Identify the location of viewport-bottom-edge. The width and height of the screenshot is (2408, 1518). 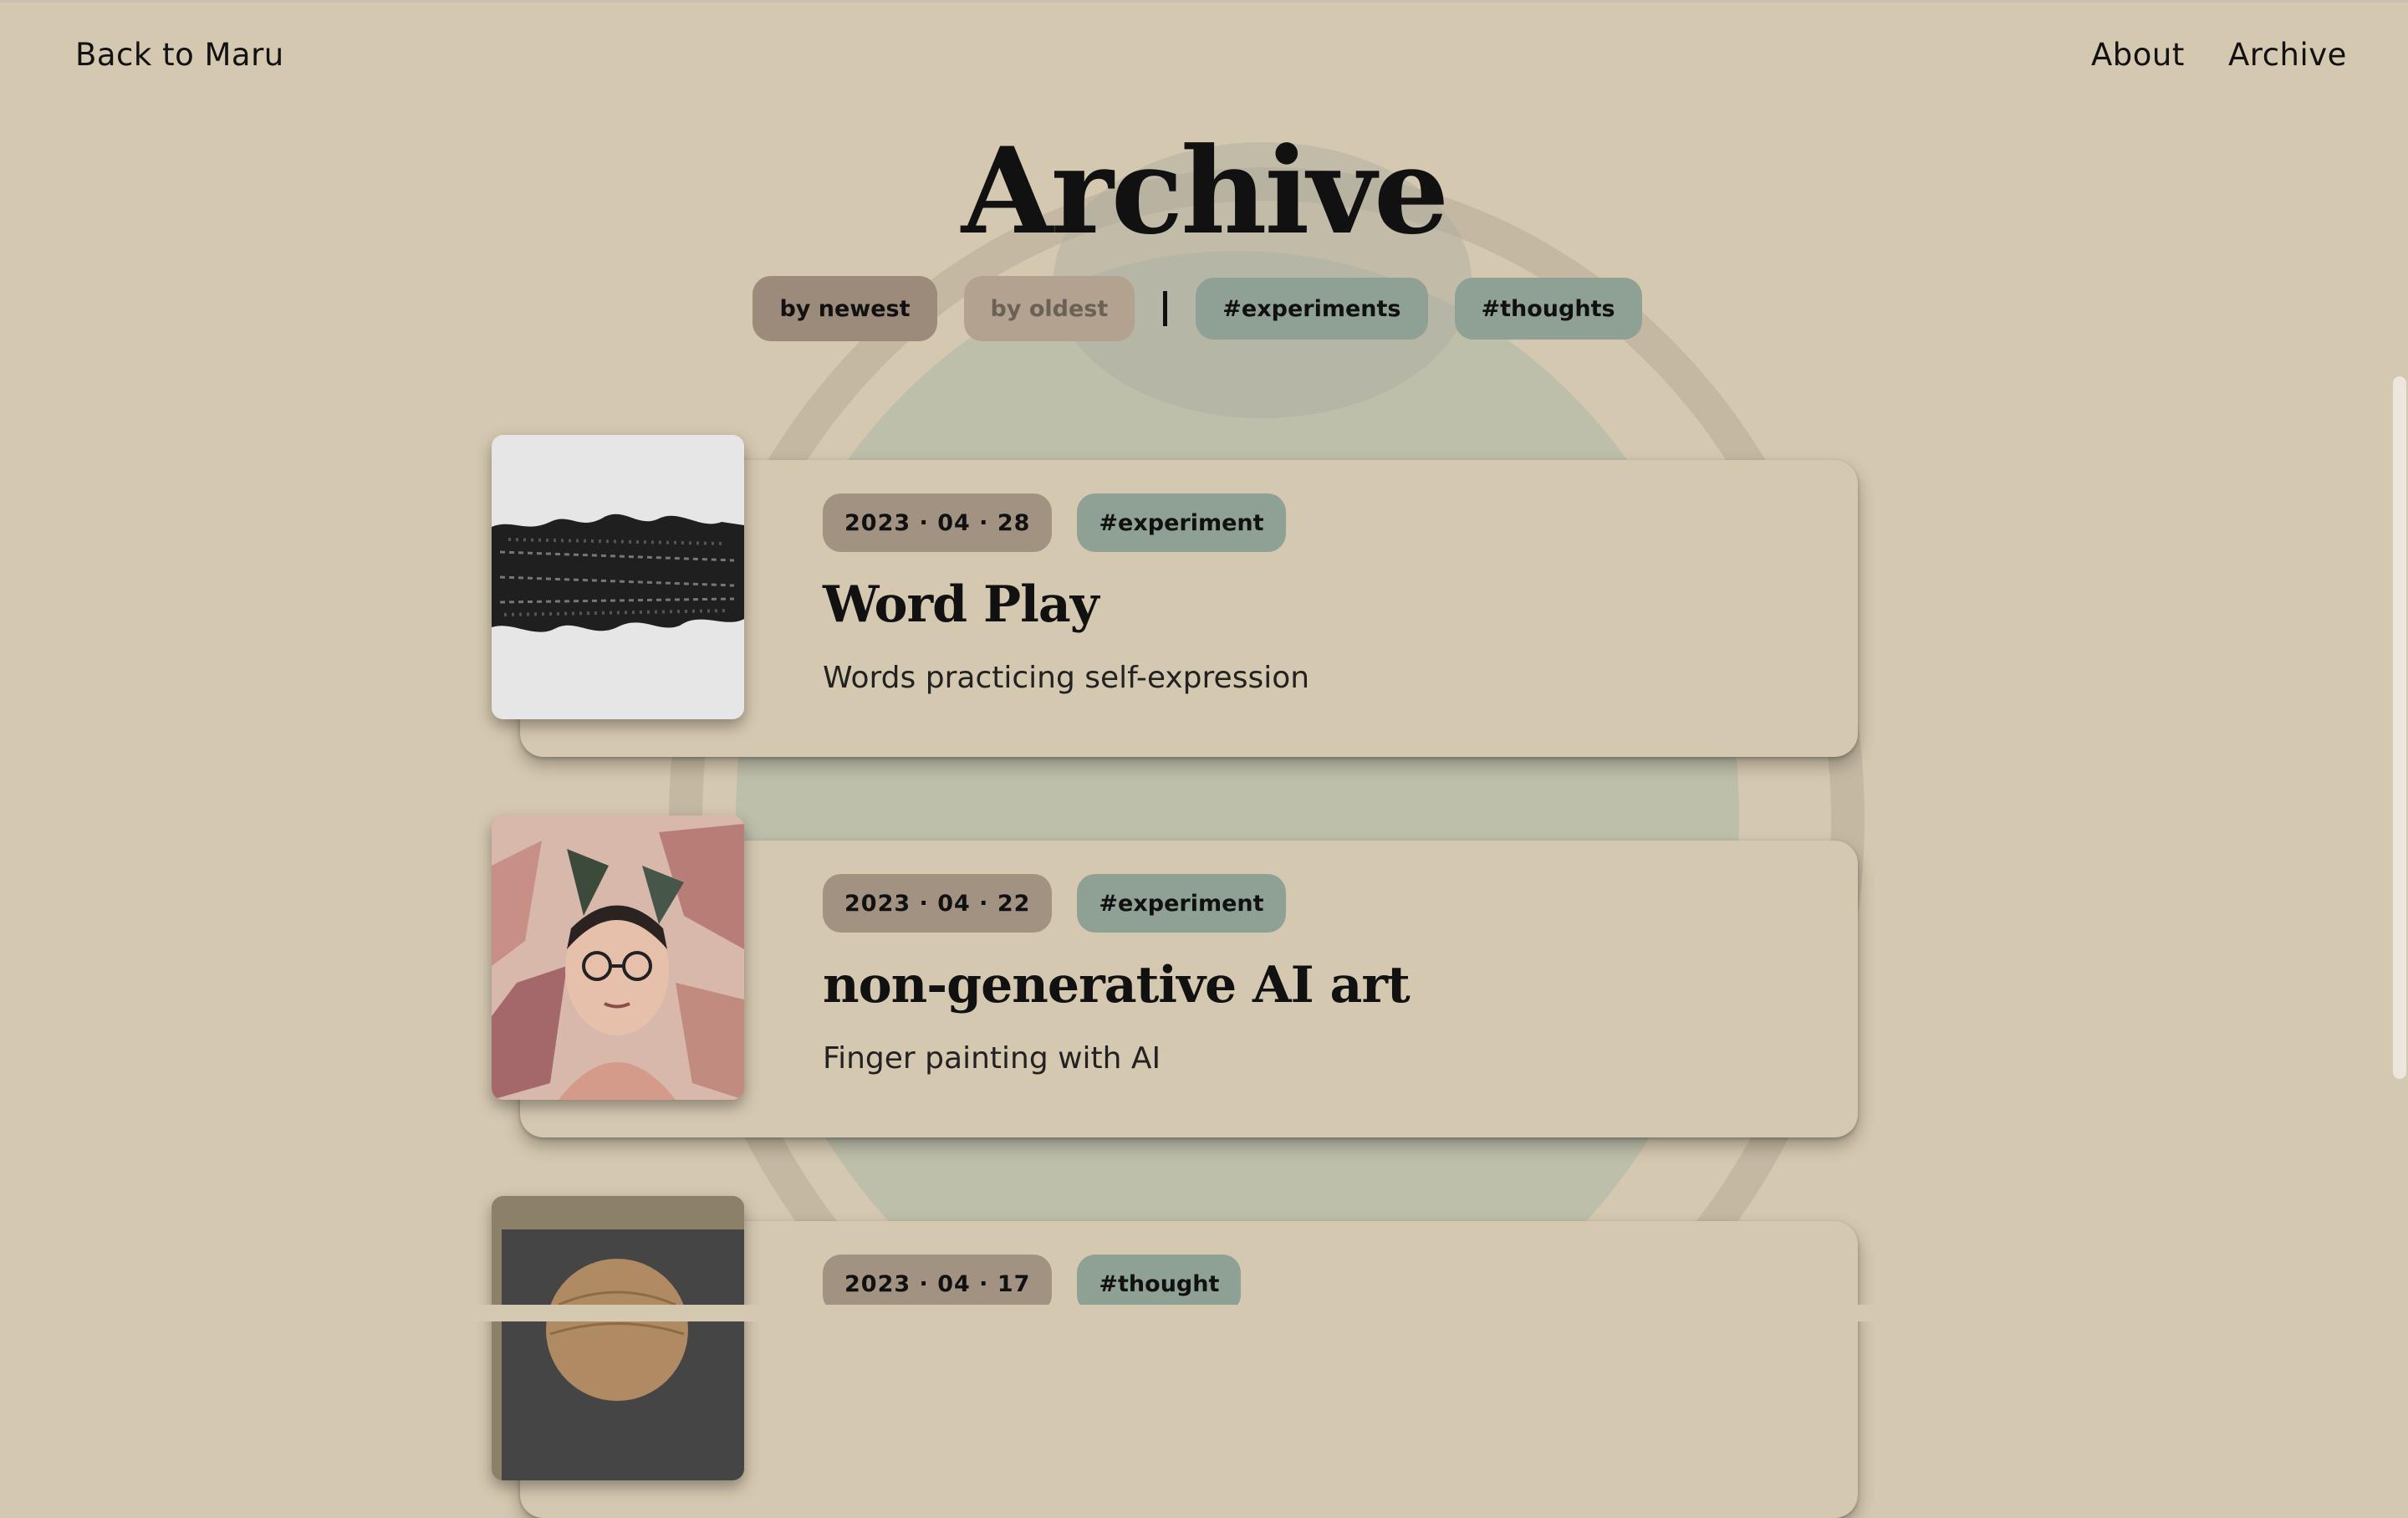
(1204, 1313).